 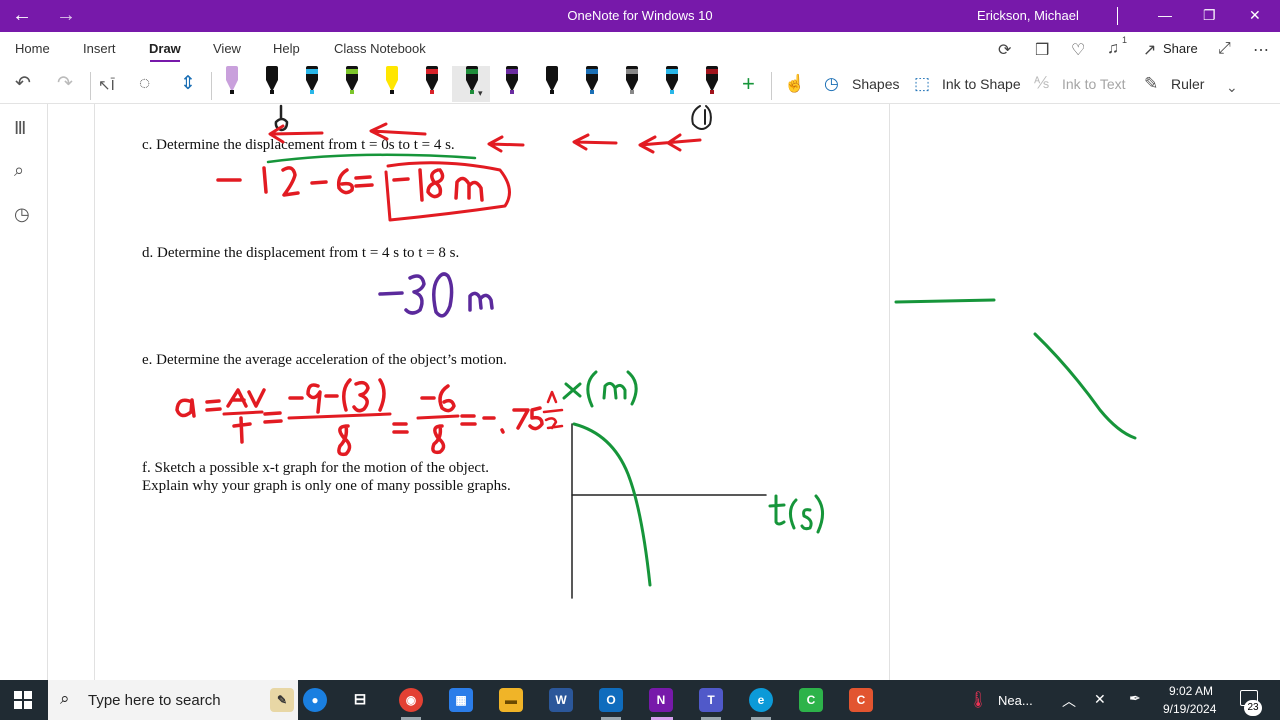 What do you see at coordinates (99, 48) in the screenshot?
I see `tab-insert: Insert` at bounding box center [99, 48].